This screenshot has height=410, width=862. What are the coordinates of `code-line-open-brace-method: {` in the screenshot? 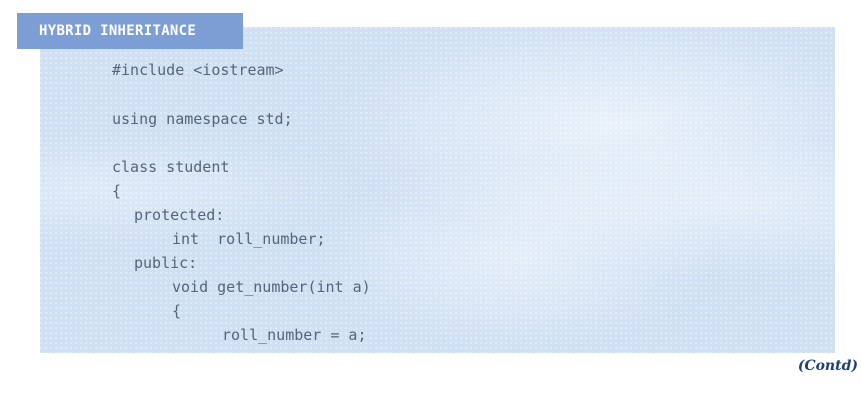 It's located at (177, 311).